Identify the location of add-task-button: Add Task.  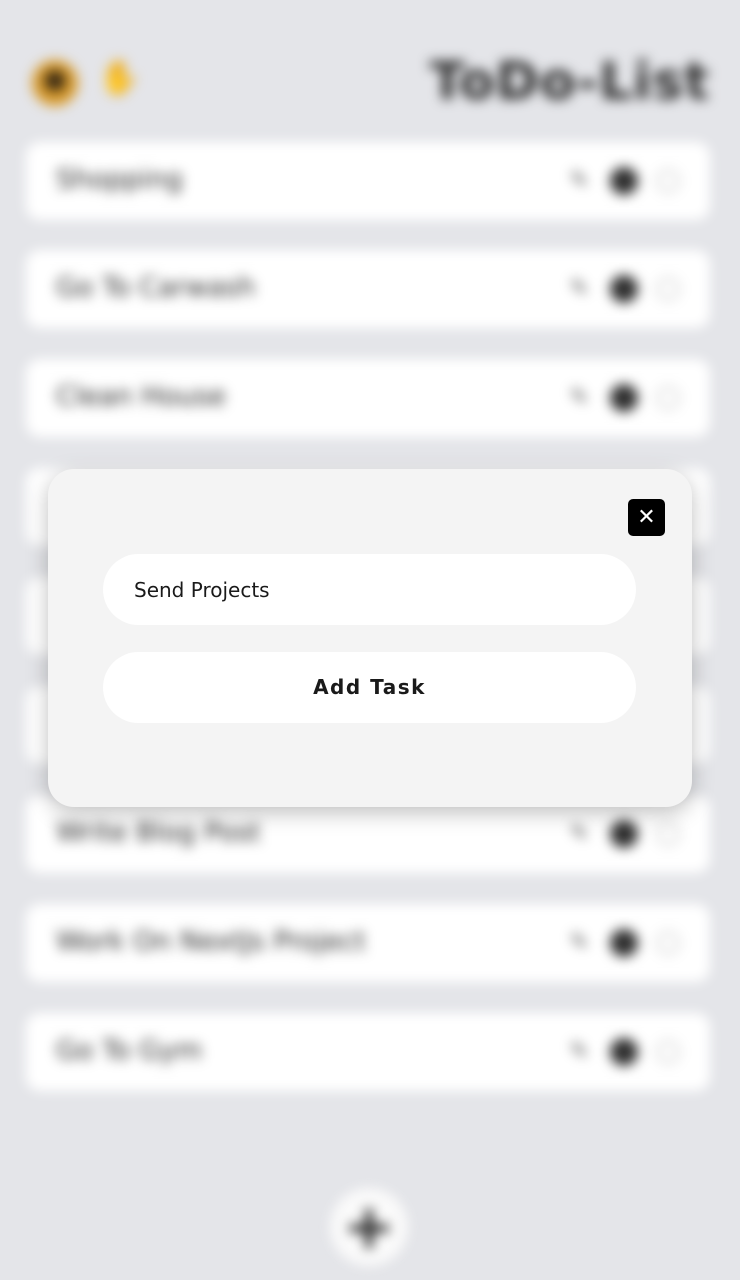
(369, 687).